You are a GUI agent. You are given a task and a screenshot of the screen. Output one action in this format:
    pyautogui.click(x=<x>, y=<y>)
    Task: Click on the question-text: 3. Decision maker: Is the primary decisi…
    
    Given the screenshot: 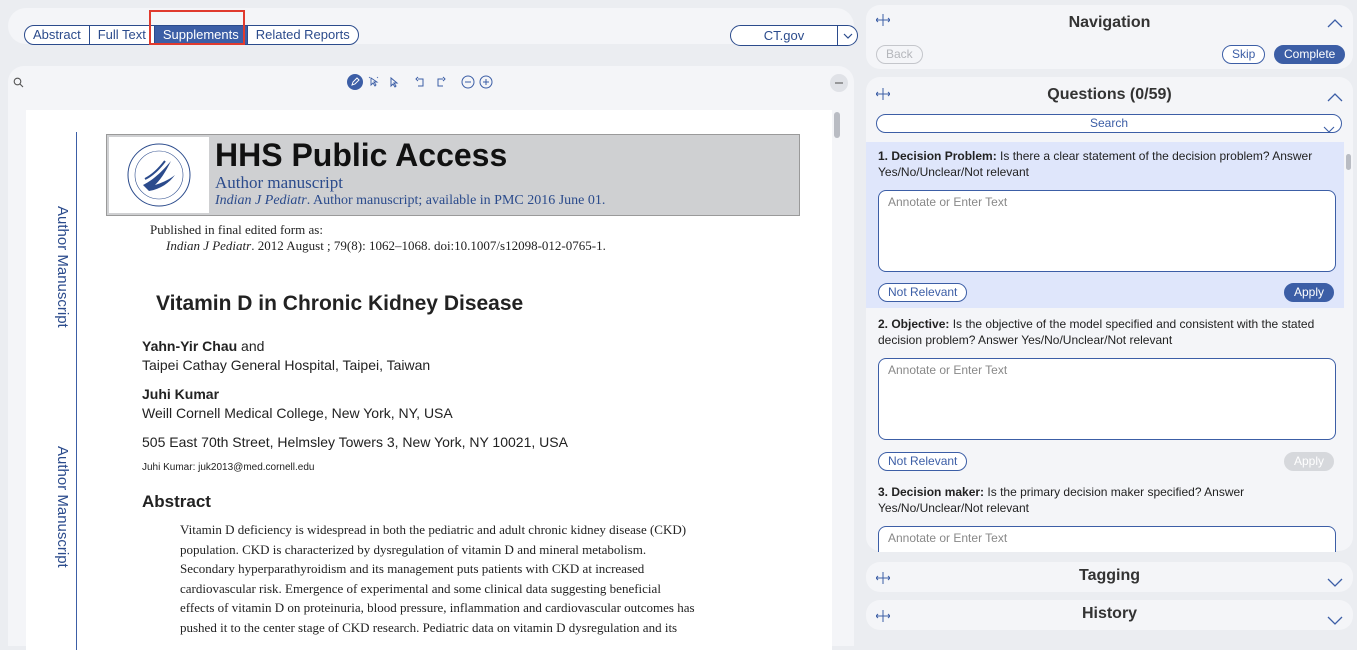 What is the action you would take?
    pyautogui.click(x=1061, y=500)
    